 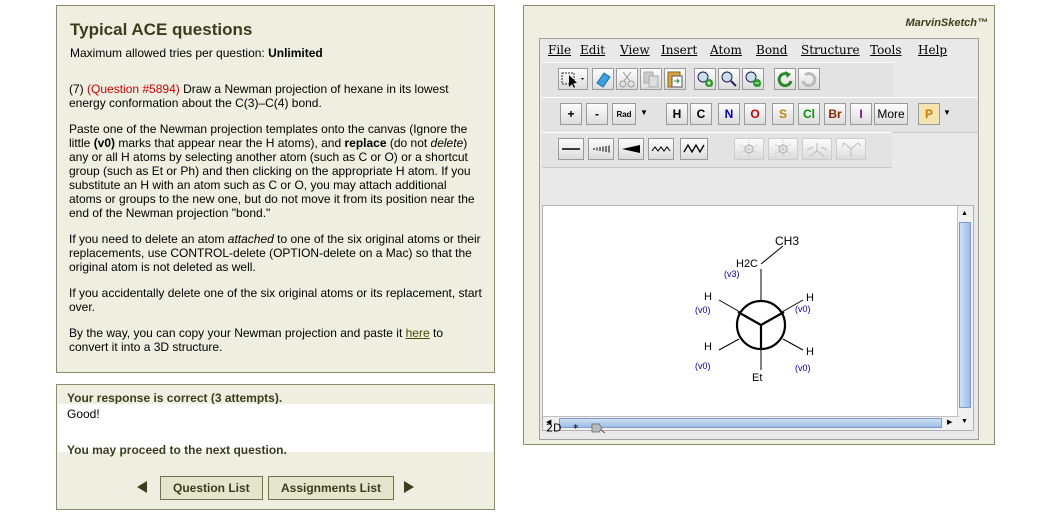 What do you see at coordinates (705, 79) in the screenshot?
I see `zoom-in-icon` at bounding box center [705, 79].